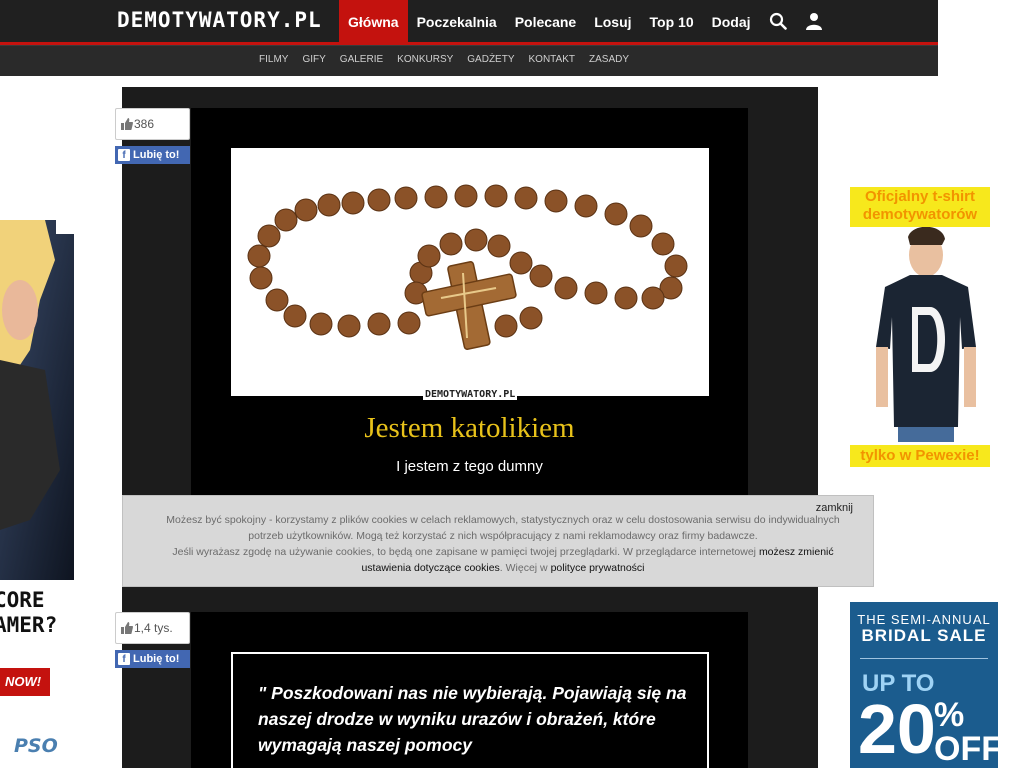 The height and width of the screenshot is (782, 1024). I want to click on subnav-gify: GIFY, so click(313, 59).